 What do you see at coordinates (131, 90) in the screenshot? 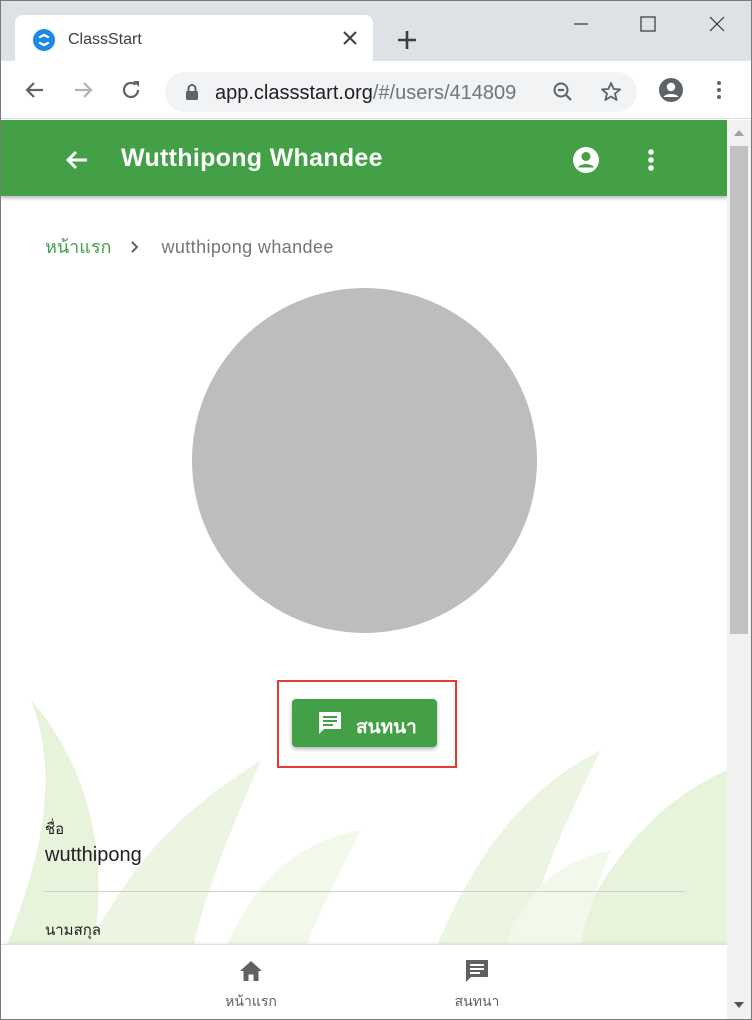
I see `reload-icon` at bounding box center [131, 90].